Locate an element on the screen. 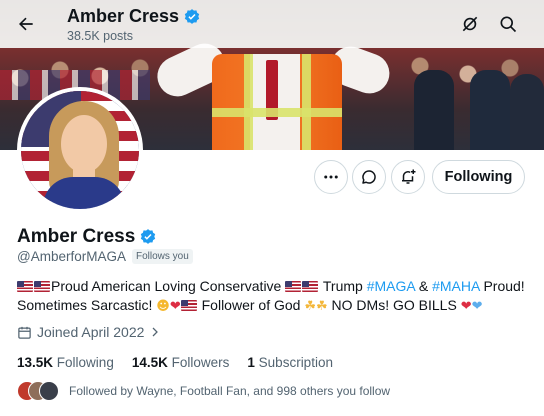 This screenshot has height=416, width=544. joined-text: Joined April 2022 is located at coordinates (91, 332).